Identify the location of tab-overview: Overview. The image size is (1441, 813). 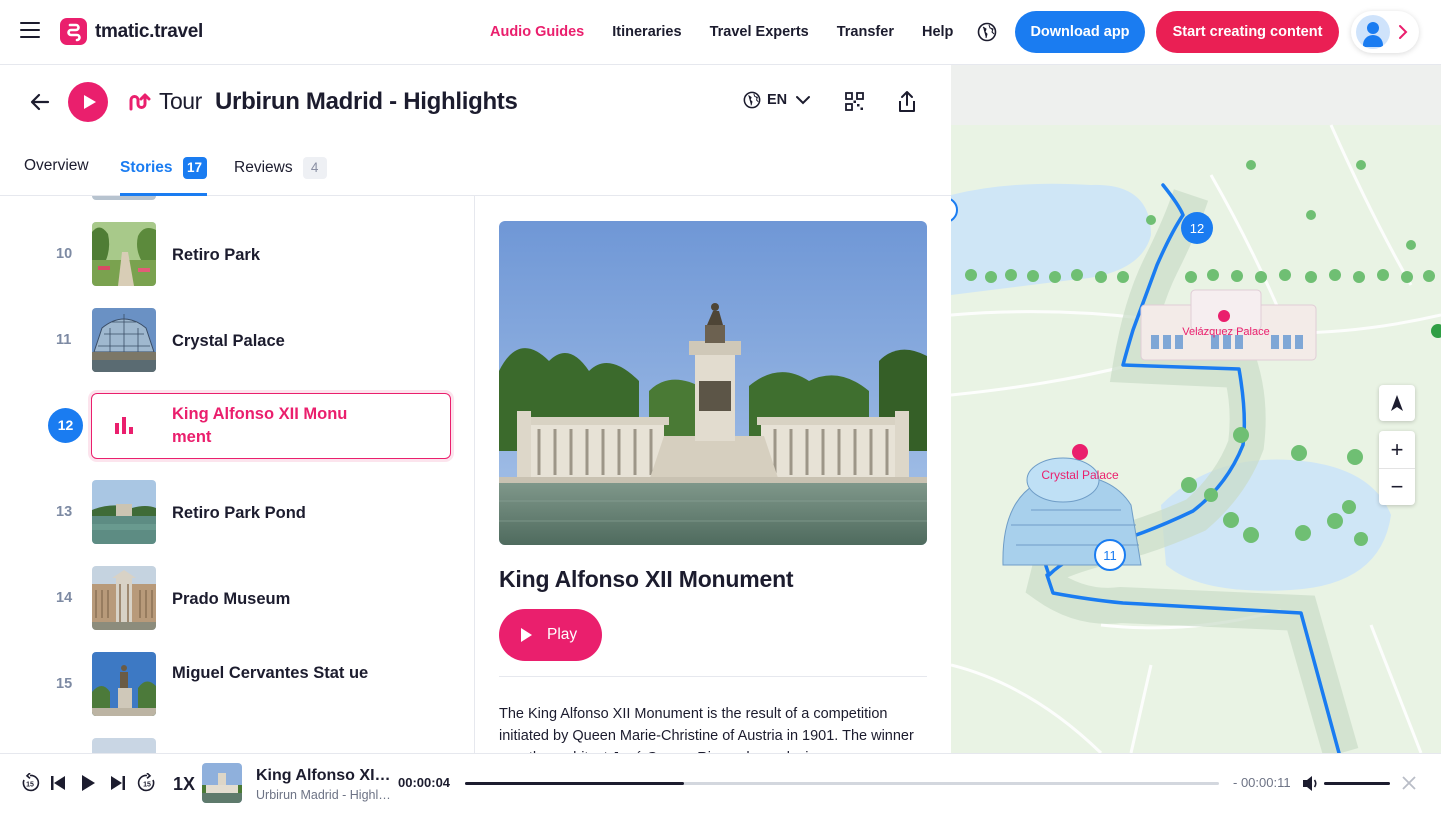
(56, 166).